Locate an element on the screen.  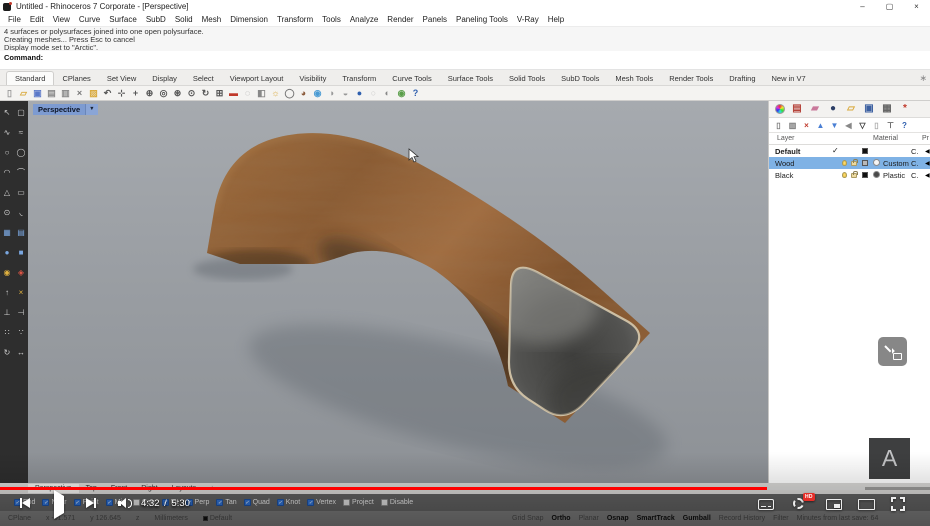
toolbar-tab-select: Select is located at coordinates (203, 78).